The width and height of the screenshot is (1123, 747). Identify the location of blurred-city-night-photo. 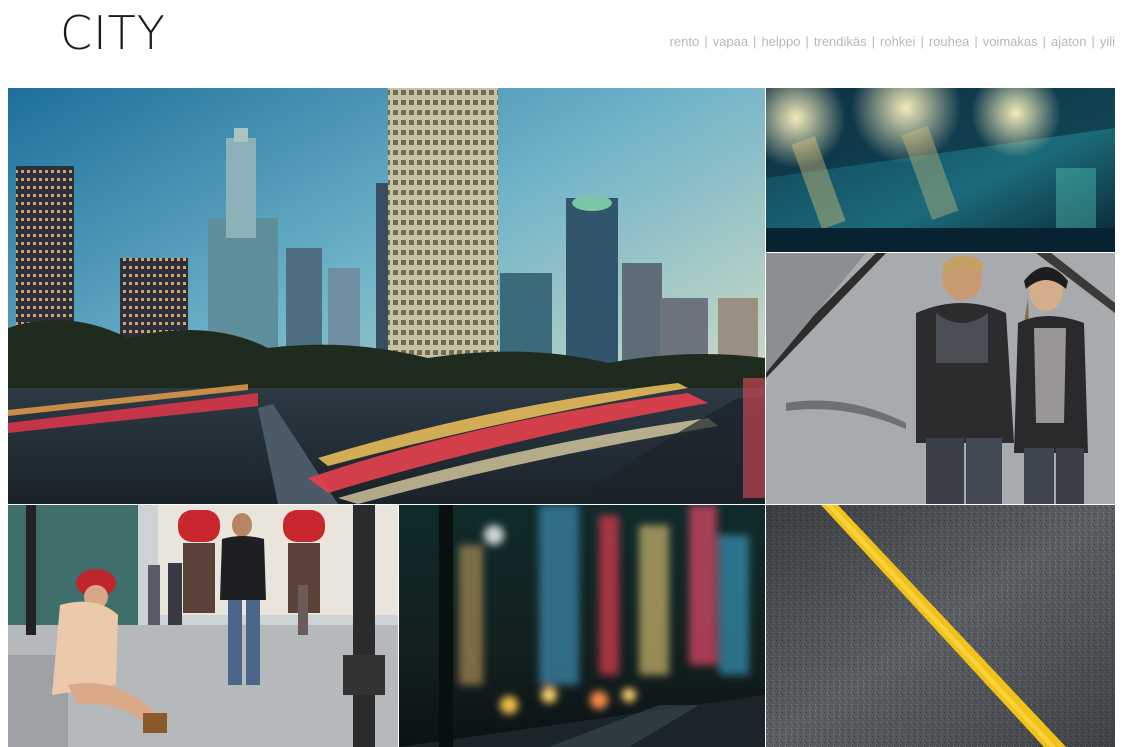
(582, 626).